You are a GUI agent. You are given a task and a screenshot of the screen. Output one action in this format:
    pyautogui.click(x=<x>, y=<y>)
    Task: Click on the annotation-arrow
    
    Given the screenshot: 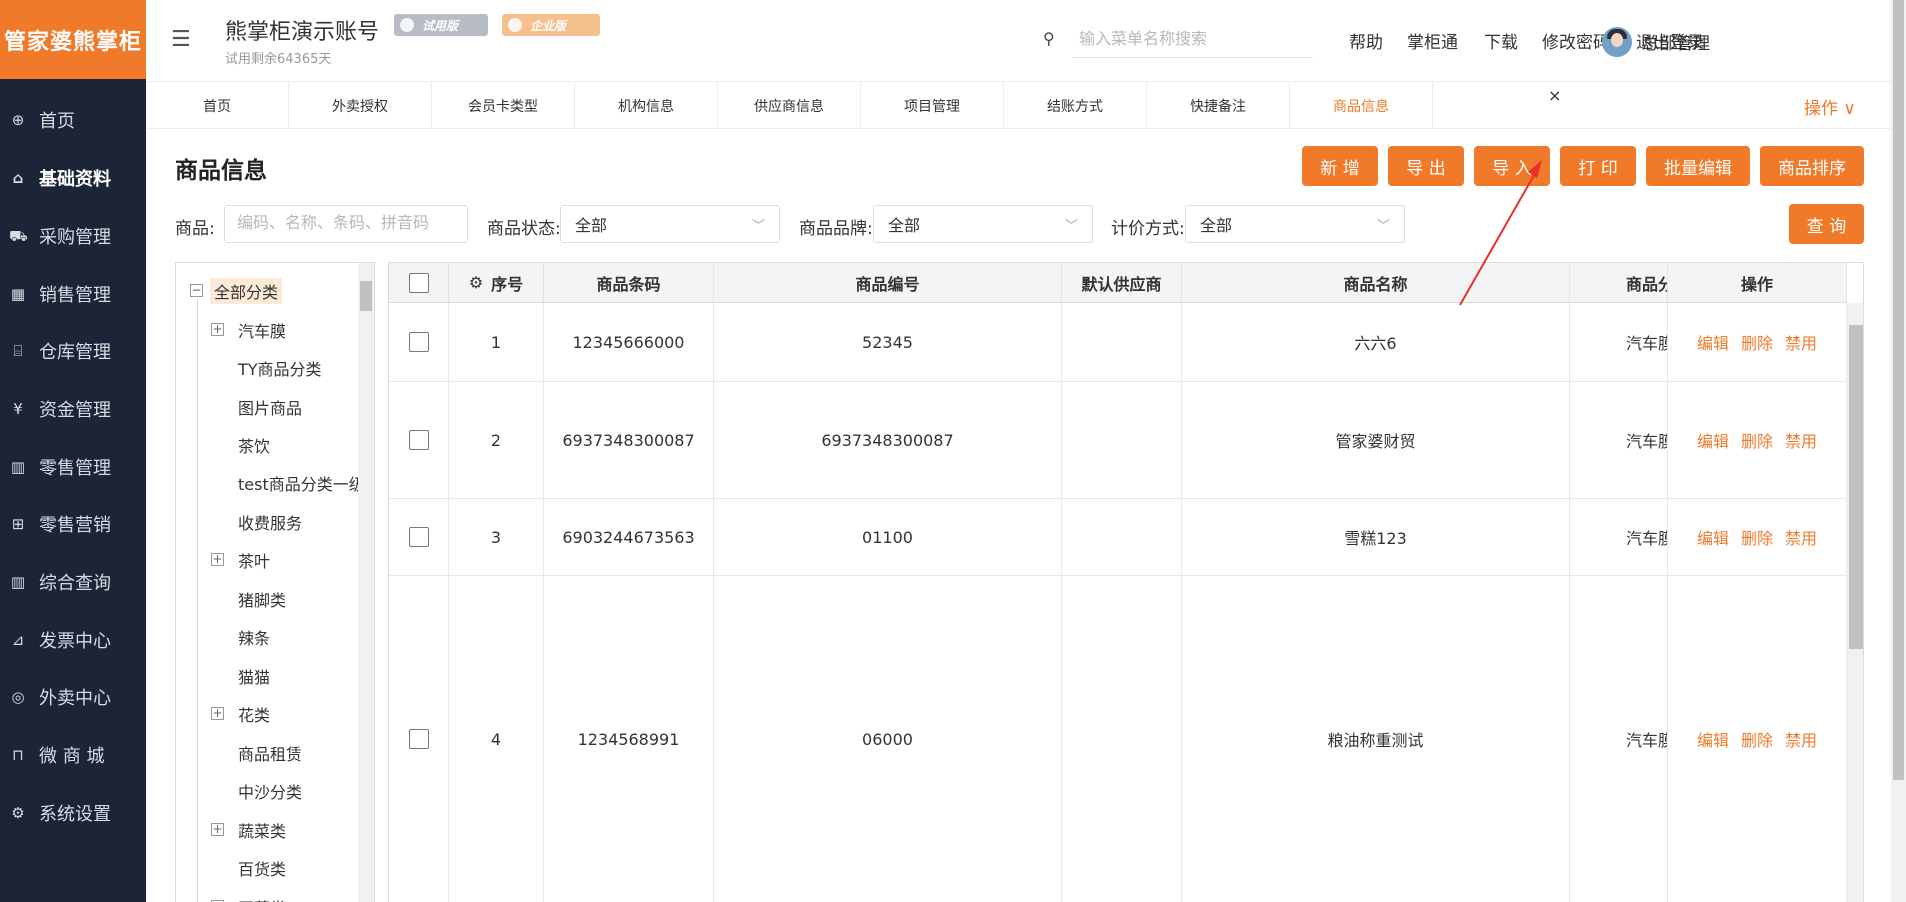 What is the action you would take?
    pyautogui.click(x=1500, y=233)
    